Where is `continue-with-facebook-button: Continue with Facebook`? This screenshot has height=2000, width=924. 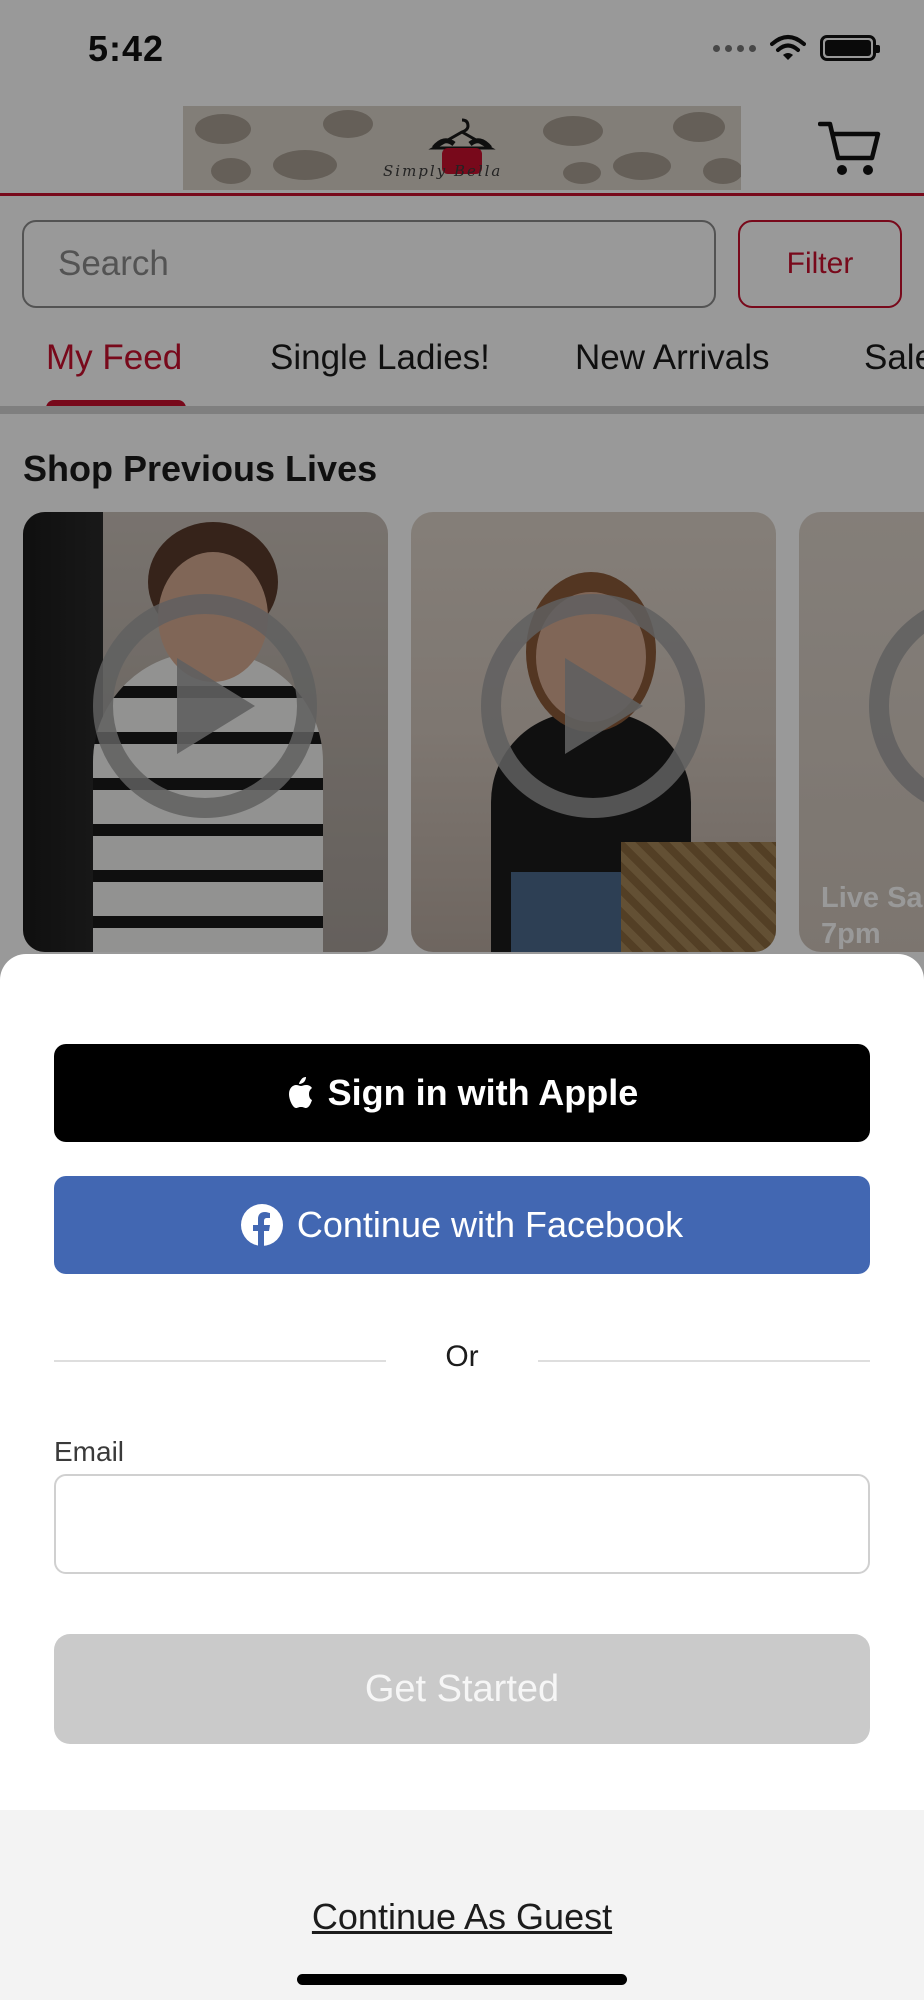 continue-with-facebook-button: Continue with Facebook is located at coordinates (462, 1225).